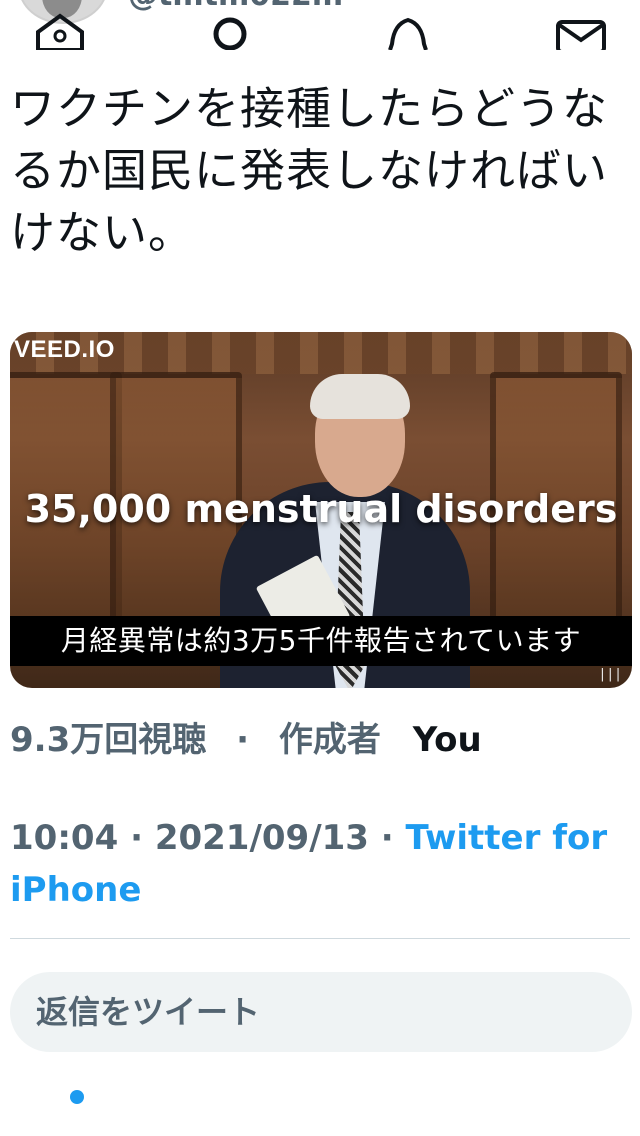 The height and width of the screenshot is (1136, 640). Describe the element at coordinates (408, 30) in the screenshot. I see `notifications-icon` at that location.